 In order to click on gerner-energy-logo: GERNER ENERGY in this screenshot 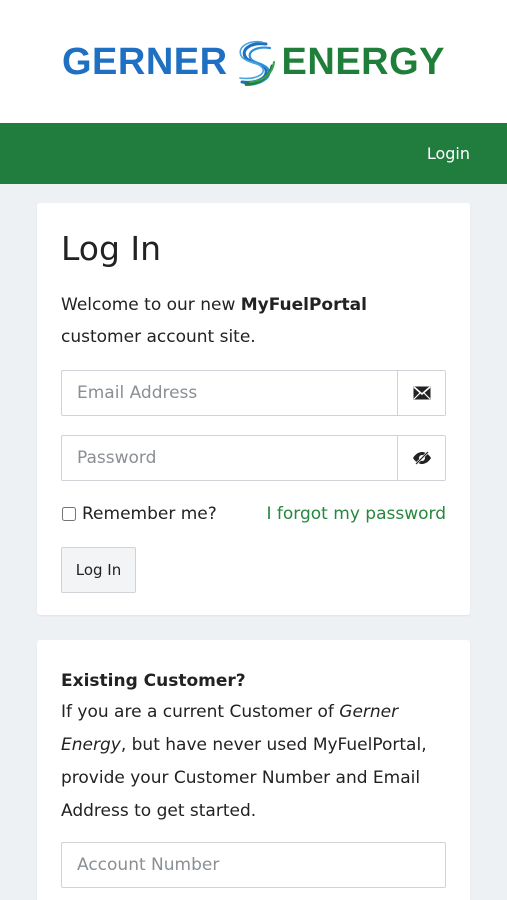, I will do `click(253, 63)`.